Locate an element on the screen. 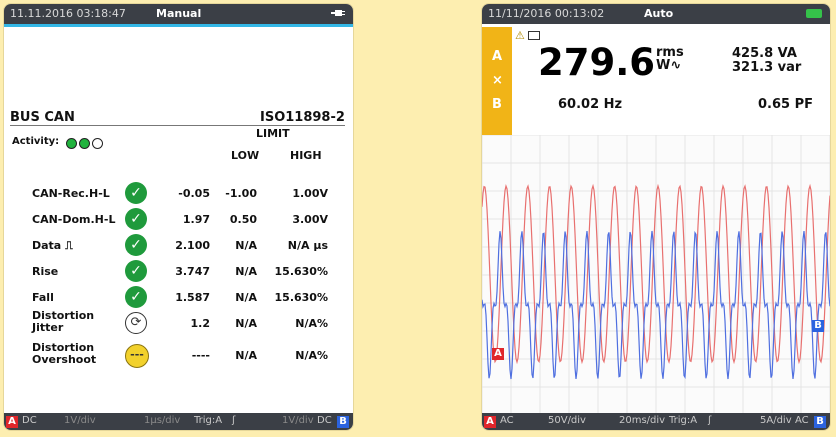 This screenshot has height=437, width=836. row-value: 2.100 is located at coordinates (192, 245).